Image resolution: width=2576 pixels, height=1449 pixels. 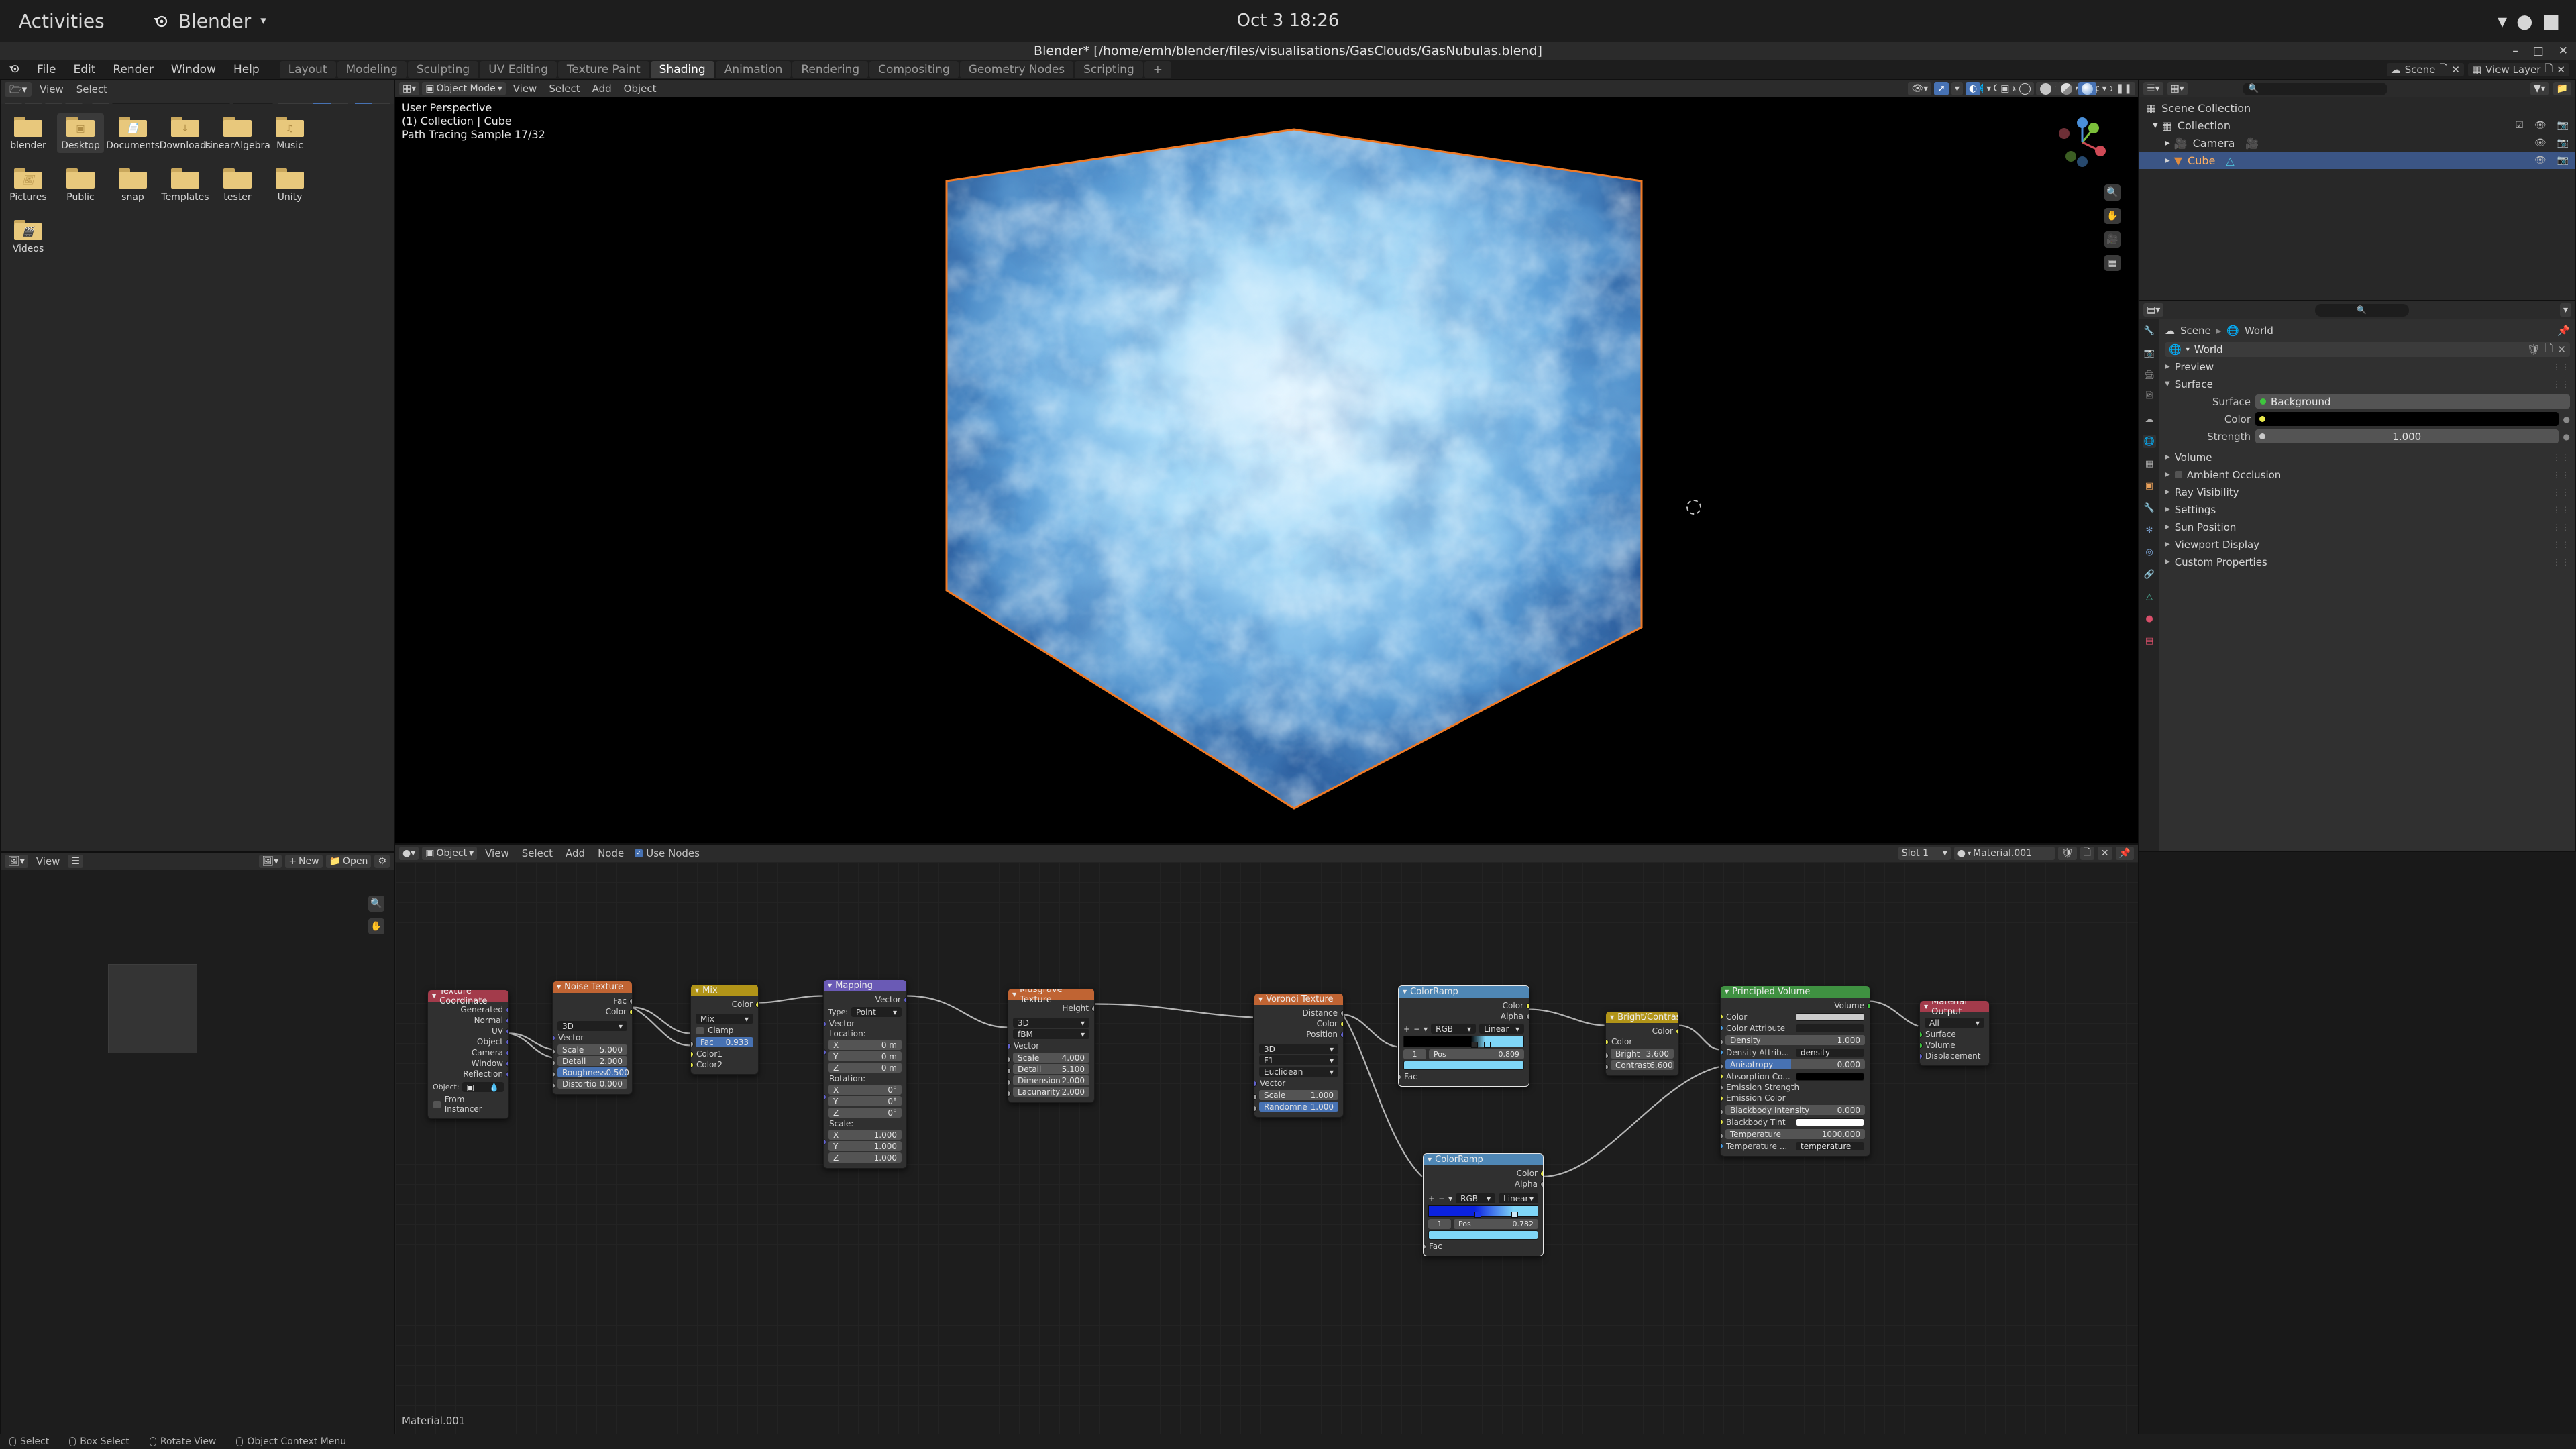 What do you see at coordinates (592, 1001) in the screenshot?
I see `node-output-fac: Fac` at bounding box center [592, 1001].